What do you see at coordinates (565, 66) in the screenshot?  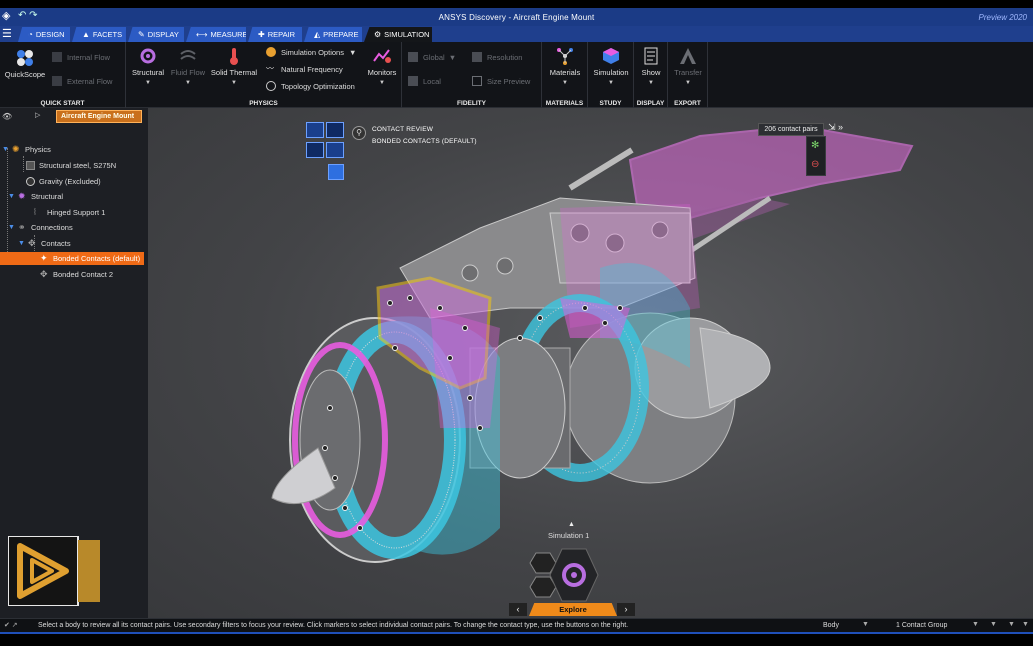 I see `materials-button: Materials ▼` at bounding box center [565, 66].